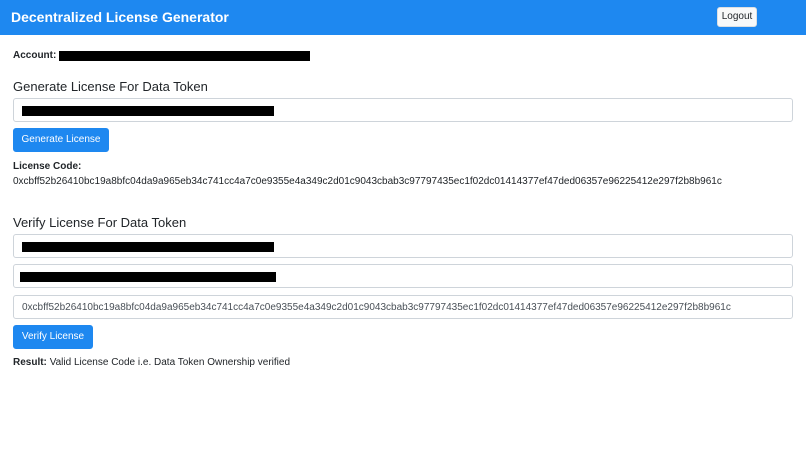 Image resolution: width=806 pixels, height=454 pixels. I want to click on account-label: Account:, so click(35, 55).